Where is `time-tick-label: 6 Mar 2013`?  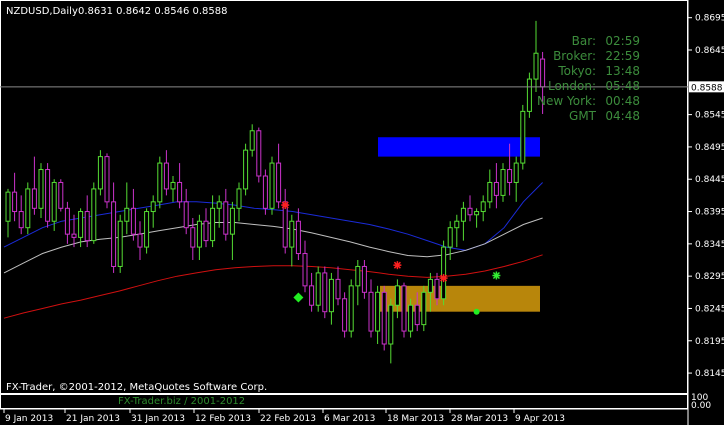 time-tick-label: 6 Mar 2013 is located at coordinates (349, 419).